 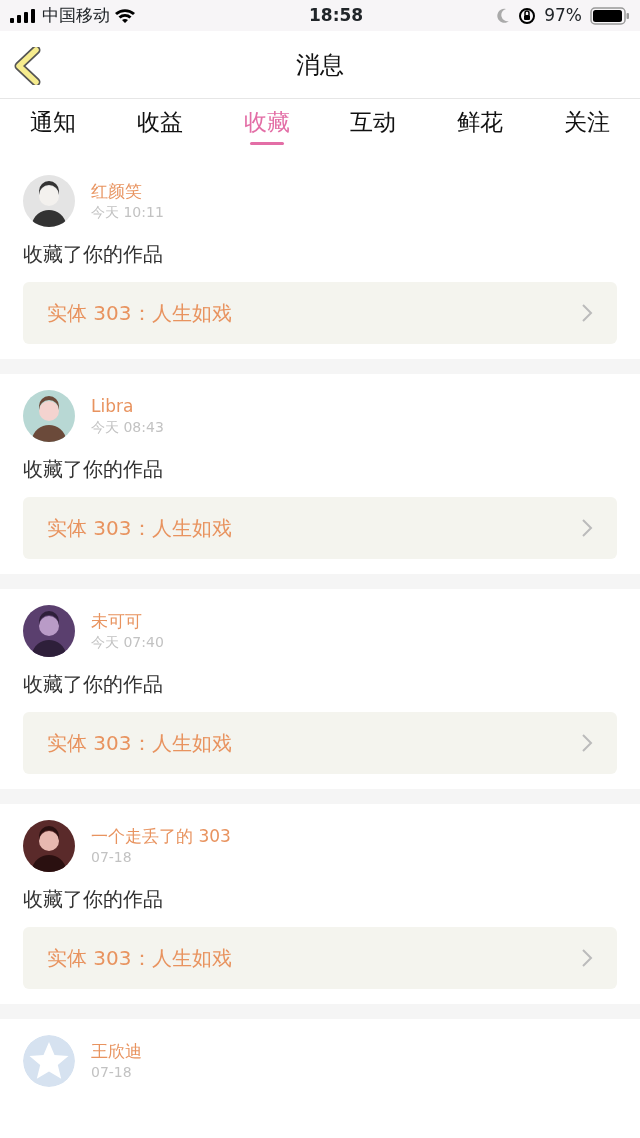 What do you see at coordinates (266, 125) in the screenshot?
I see `tab: 收藏` at bounding box center [266, 125].